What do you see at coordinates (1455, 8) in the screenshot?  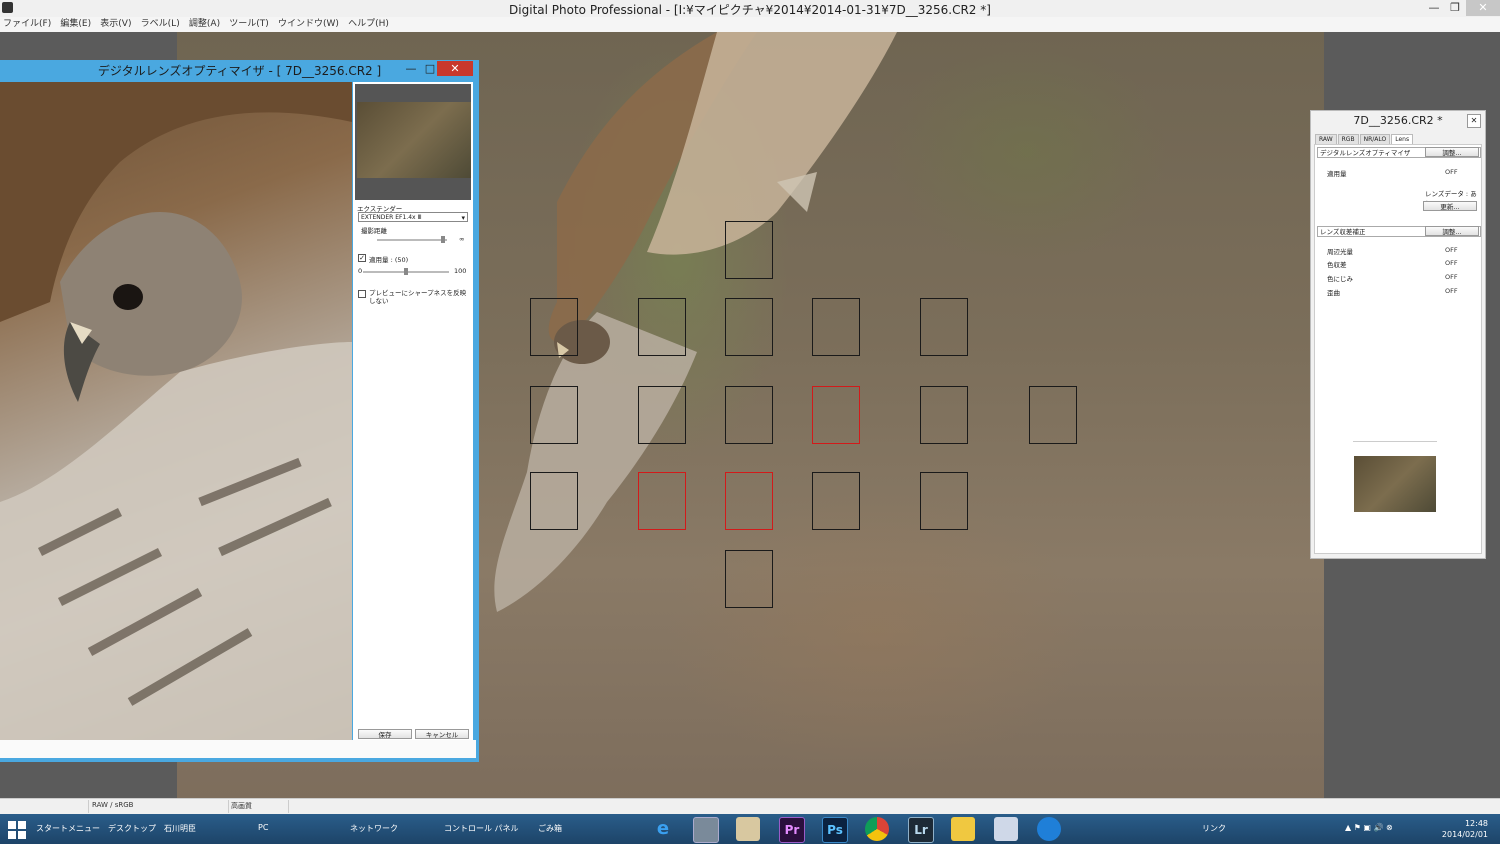 I see `maximize-button: ❐` at bounding box center [1455, 8].